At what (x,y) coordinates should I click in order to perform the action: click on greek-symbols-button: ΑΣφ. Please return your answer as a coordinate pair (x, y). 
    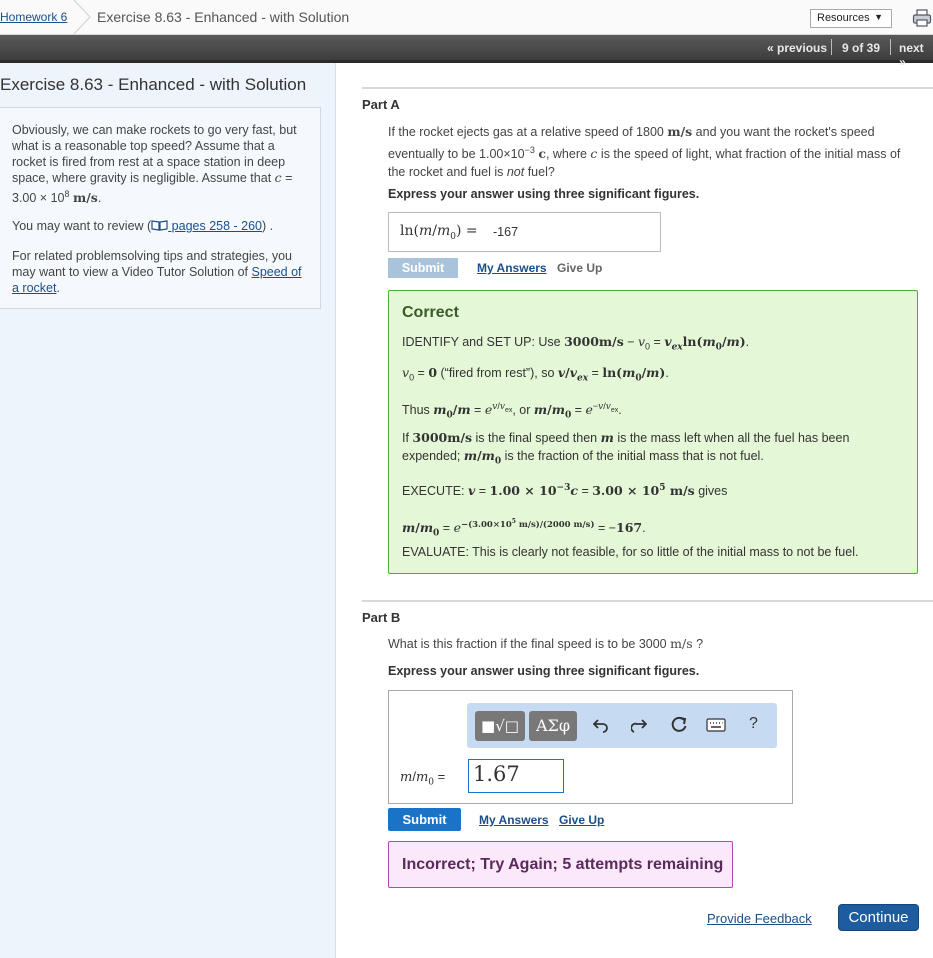
    Looking at the image, I should click on (553, 726).